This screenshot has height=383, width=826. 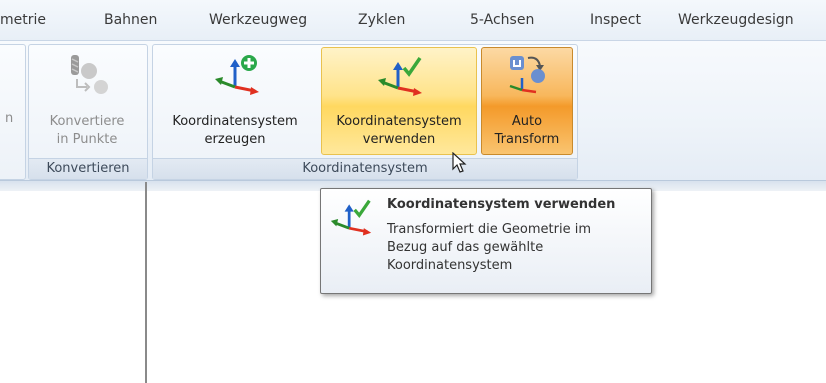 What do you see at coordinates (258, 20) in the screenshot?
I see `tab-werkzeugweg: Werkzeugweg` at bounding box center [258, 20].